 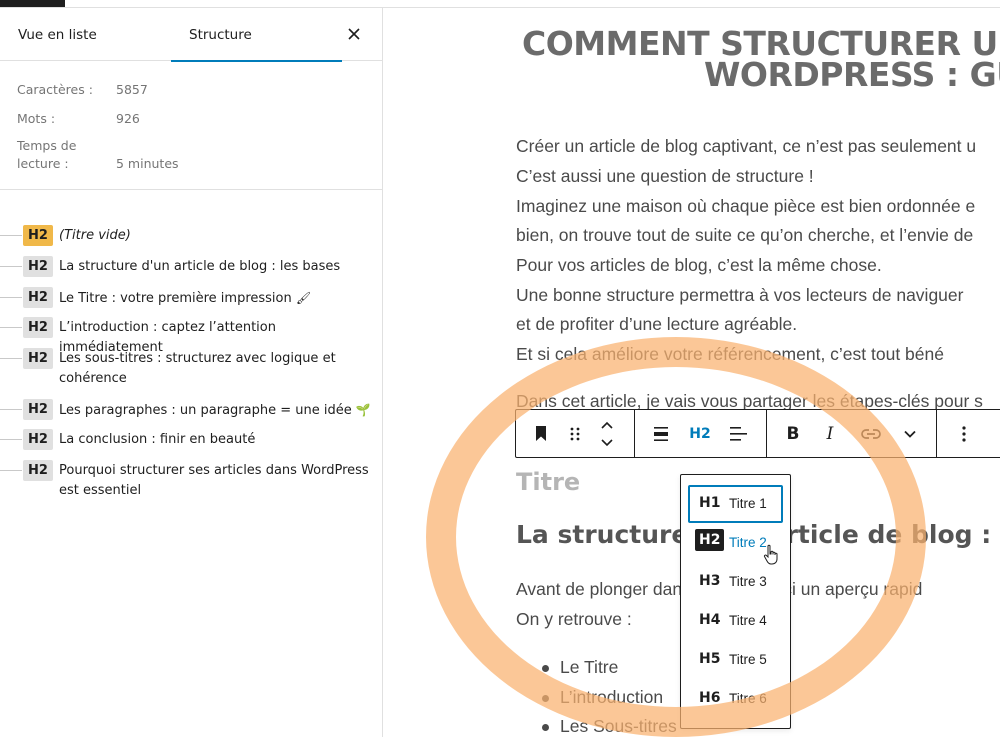 I want to click on block-toolbar: H2 B I, so click(x=757, y=433).